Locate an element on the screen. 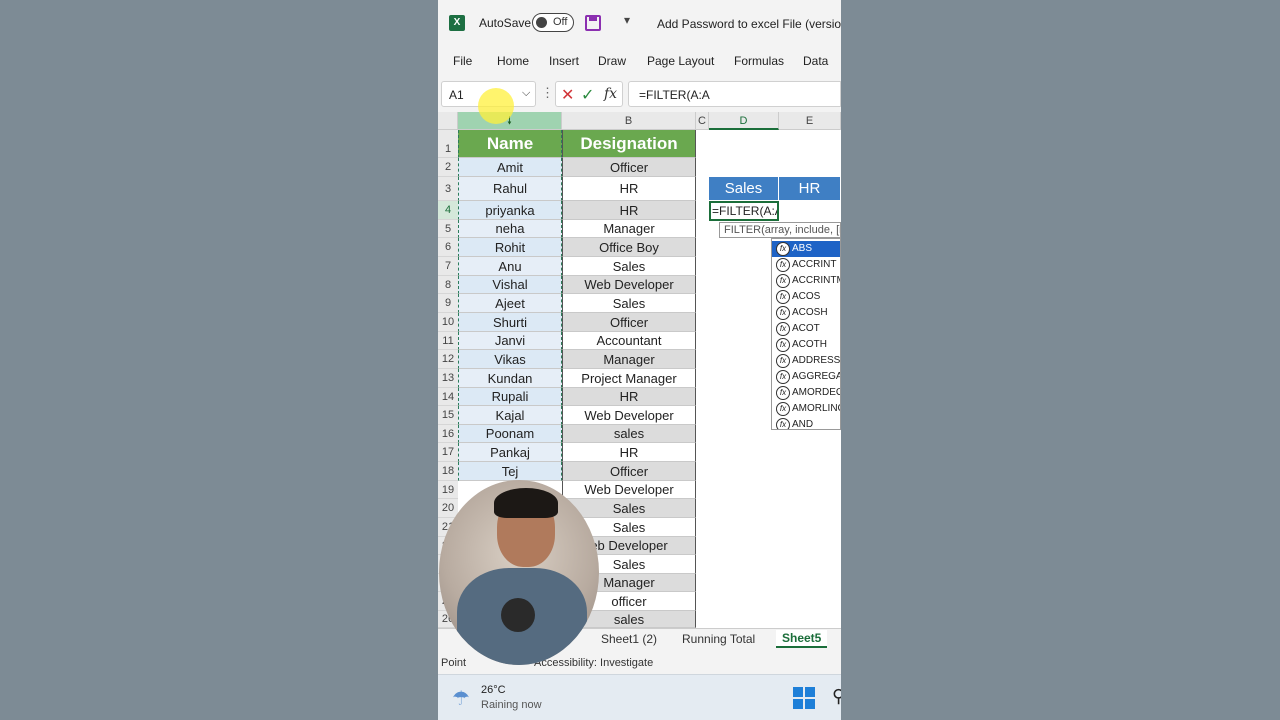  row-header: 7 is located at coordinates (448, 266).